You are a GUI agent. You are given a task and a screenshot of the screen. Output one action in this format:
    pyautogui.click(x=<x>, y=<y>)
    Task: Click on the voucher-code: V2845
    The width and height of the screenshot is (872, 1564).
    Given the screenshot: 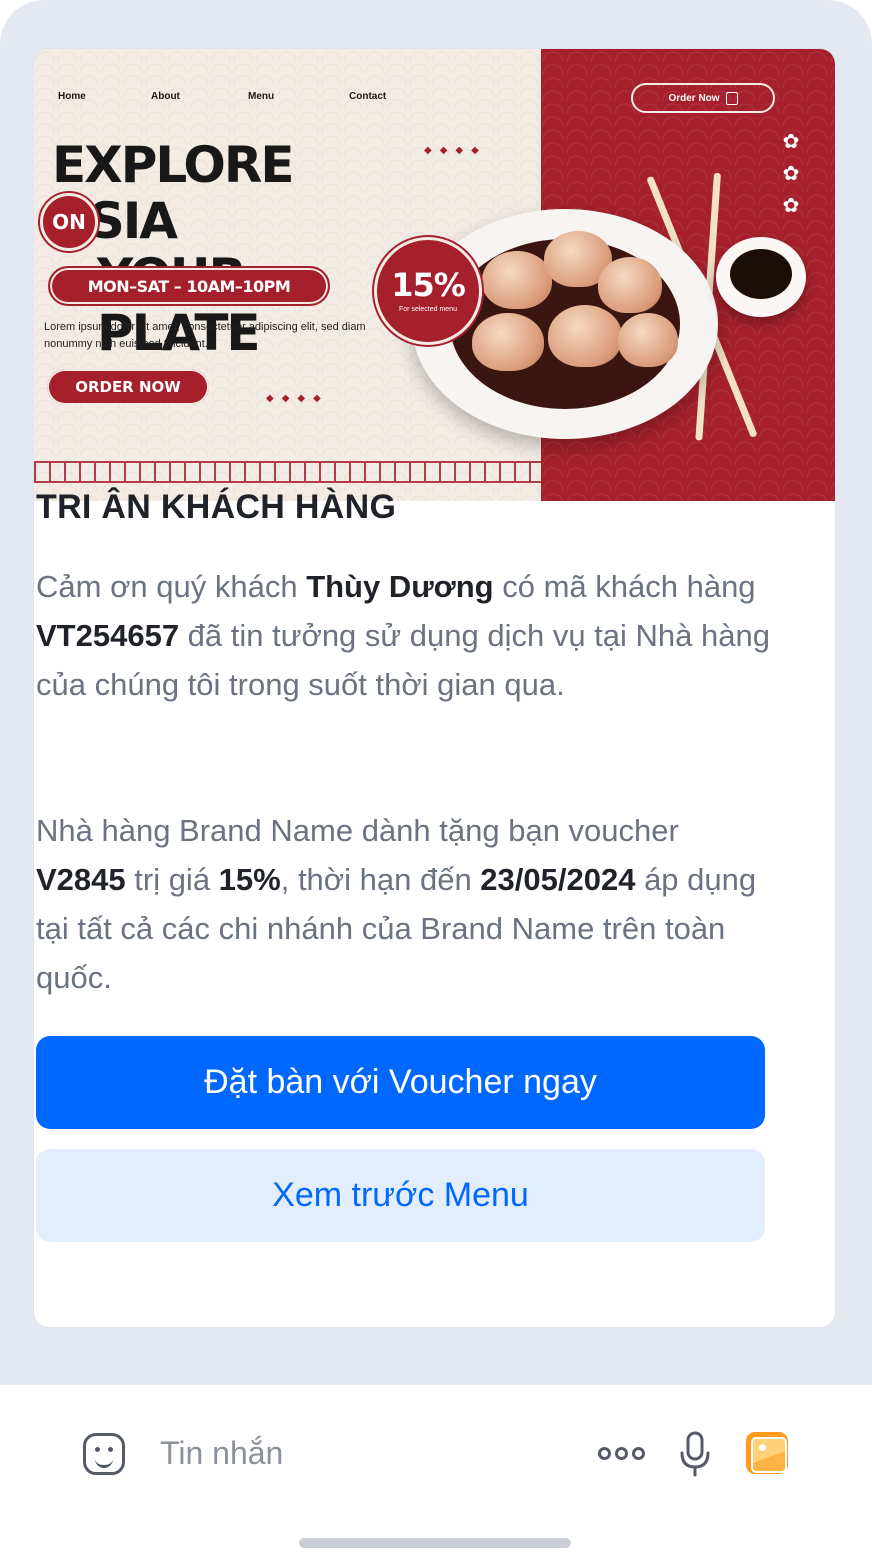 What is the action you would take?
    pyautogui.click(x=81, y=879)
    